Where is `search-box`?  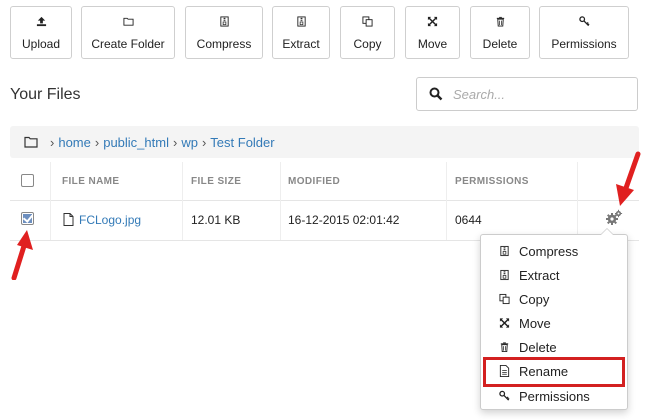
search-box is located at coordinates (527, 94).